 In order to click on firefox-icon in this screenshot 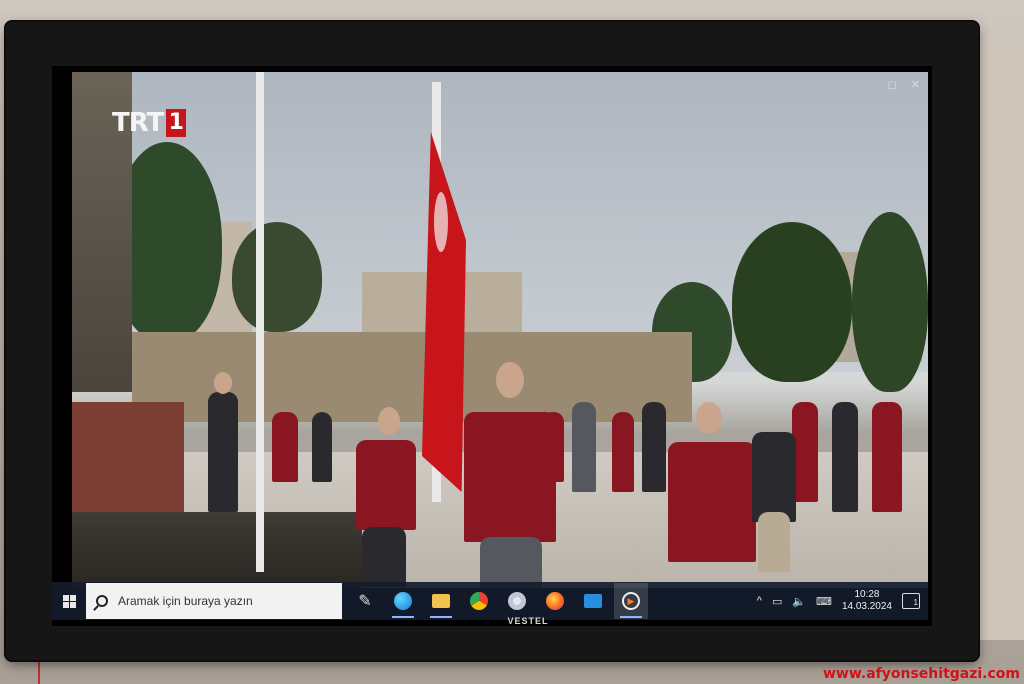, I will do `click(555, 601)`.